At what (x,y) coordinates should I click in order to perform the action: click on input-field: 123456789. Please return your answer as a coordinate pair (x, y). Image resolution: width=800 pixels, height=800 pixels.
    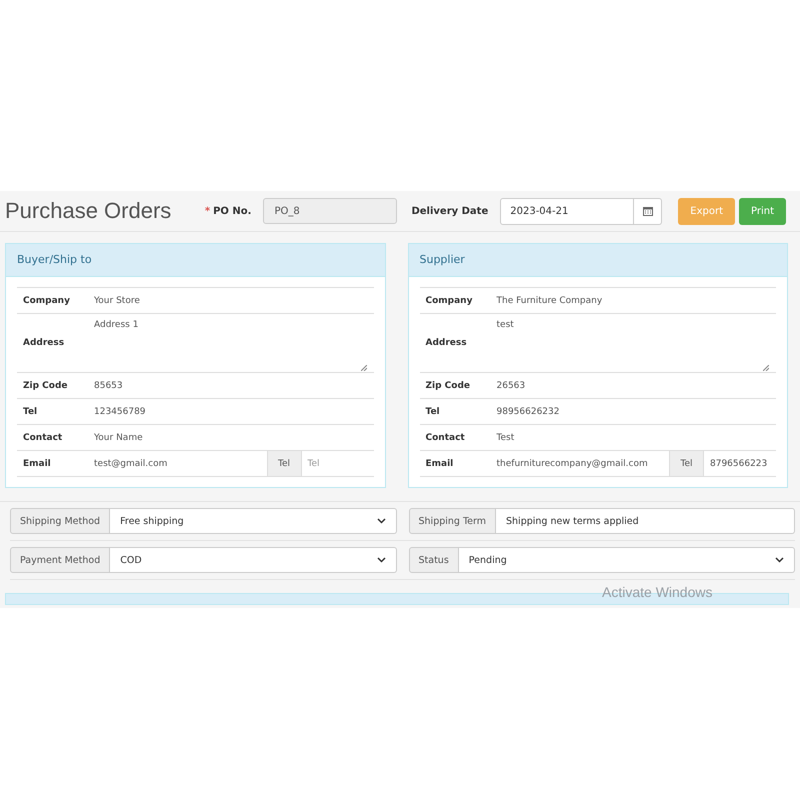
    Looking at the image, I should click on (231, 411).